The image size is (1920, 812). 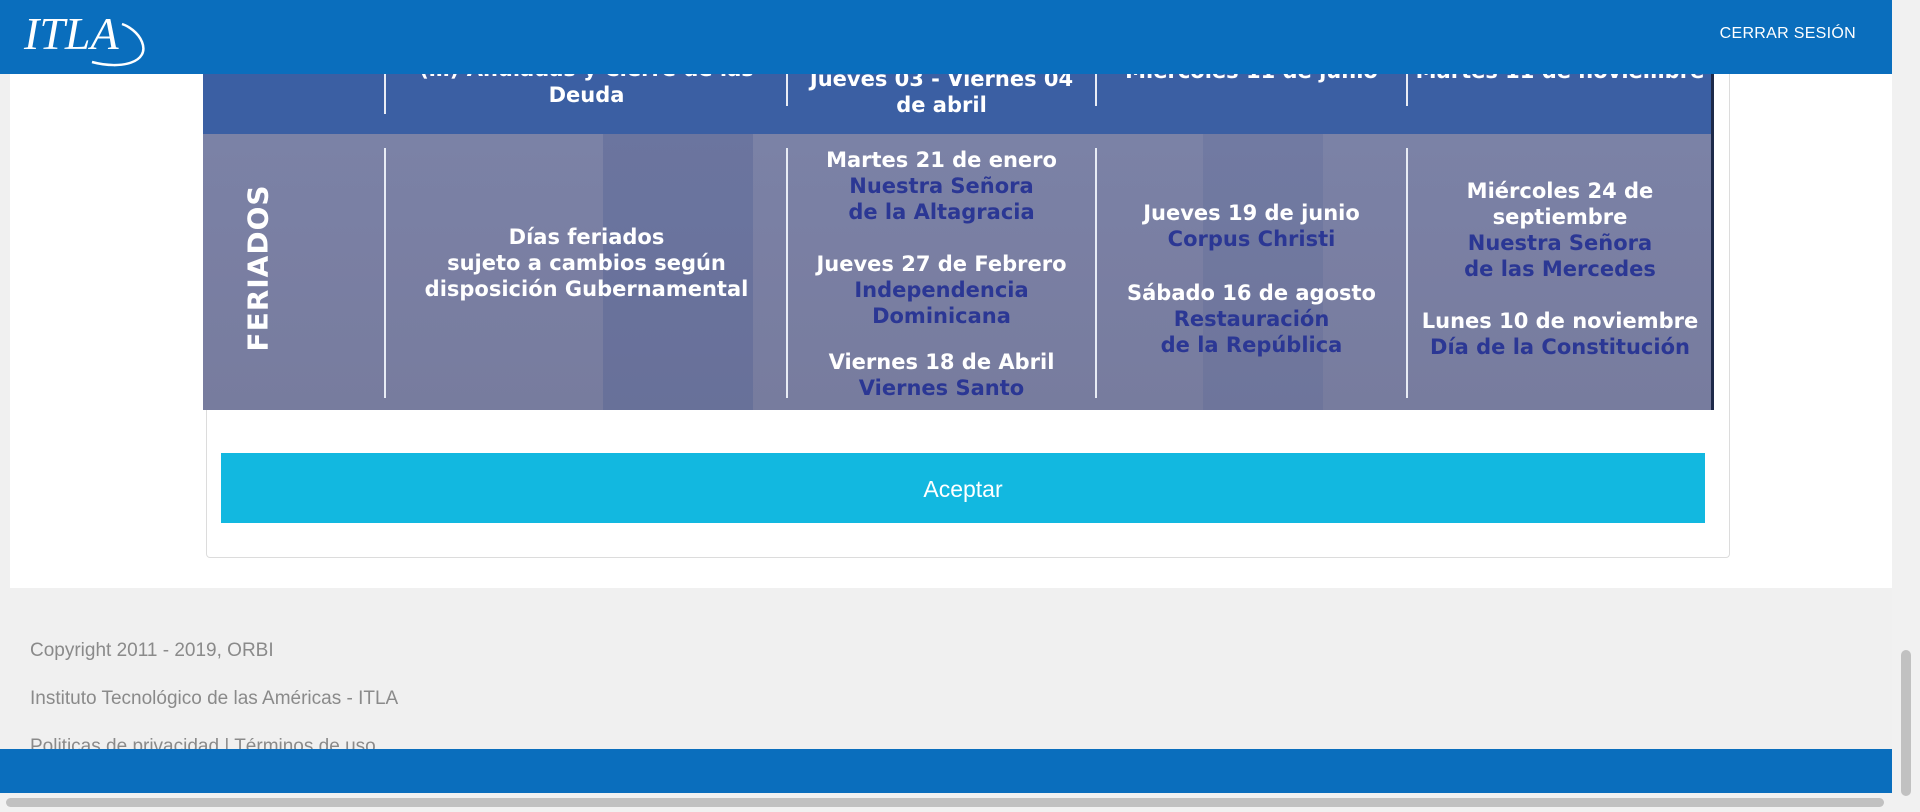 I want to click on top-row-date: de abril, so click(x=941, y=105).